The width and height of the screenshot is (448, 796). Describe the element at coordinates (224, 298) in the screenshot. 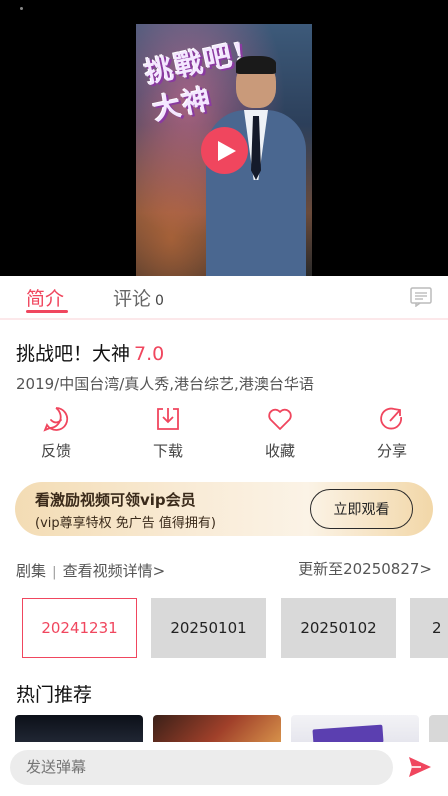

I see `tab-bar: 简介 评论 0` at that location.